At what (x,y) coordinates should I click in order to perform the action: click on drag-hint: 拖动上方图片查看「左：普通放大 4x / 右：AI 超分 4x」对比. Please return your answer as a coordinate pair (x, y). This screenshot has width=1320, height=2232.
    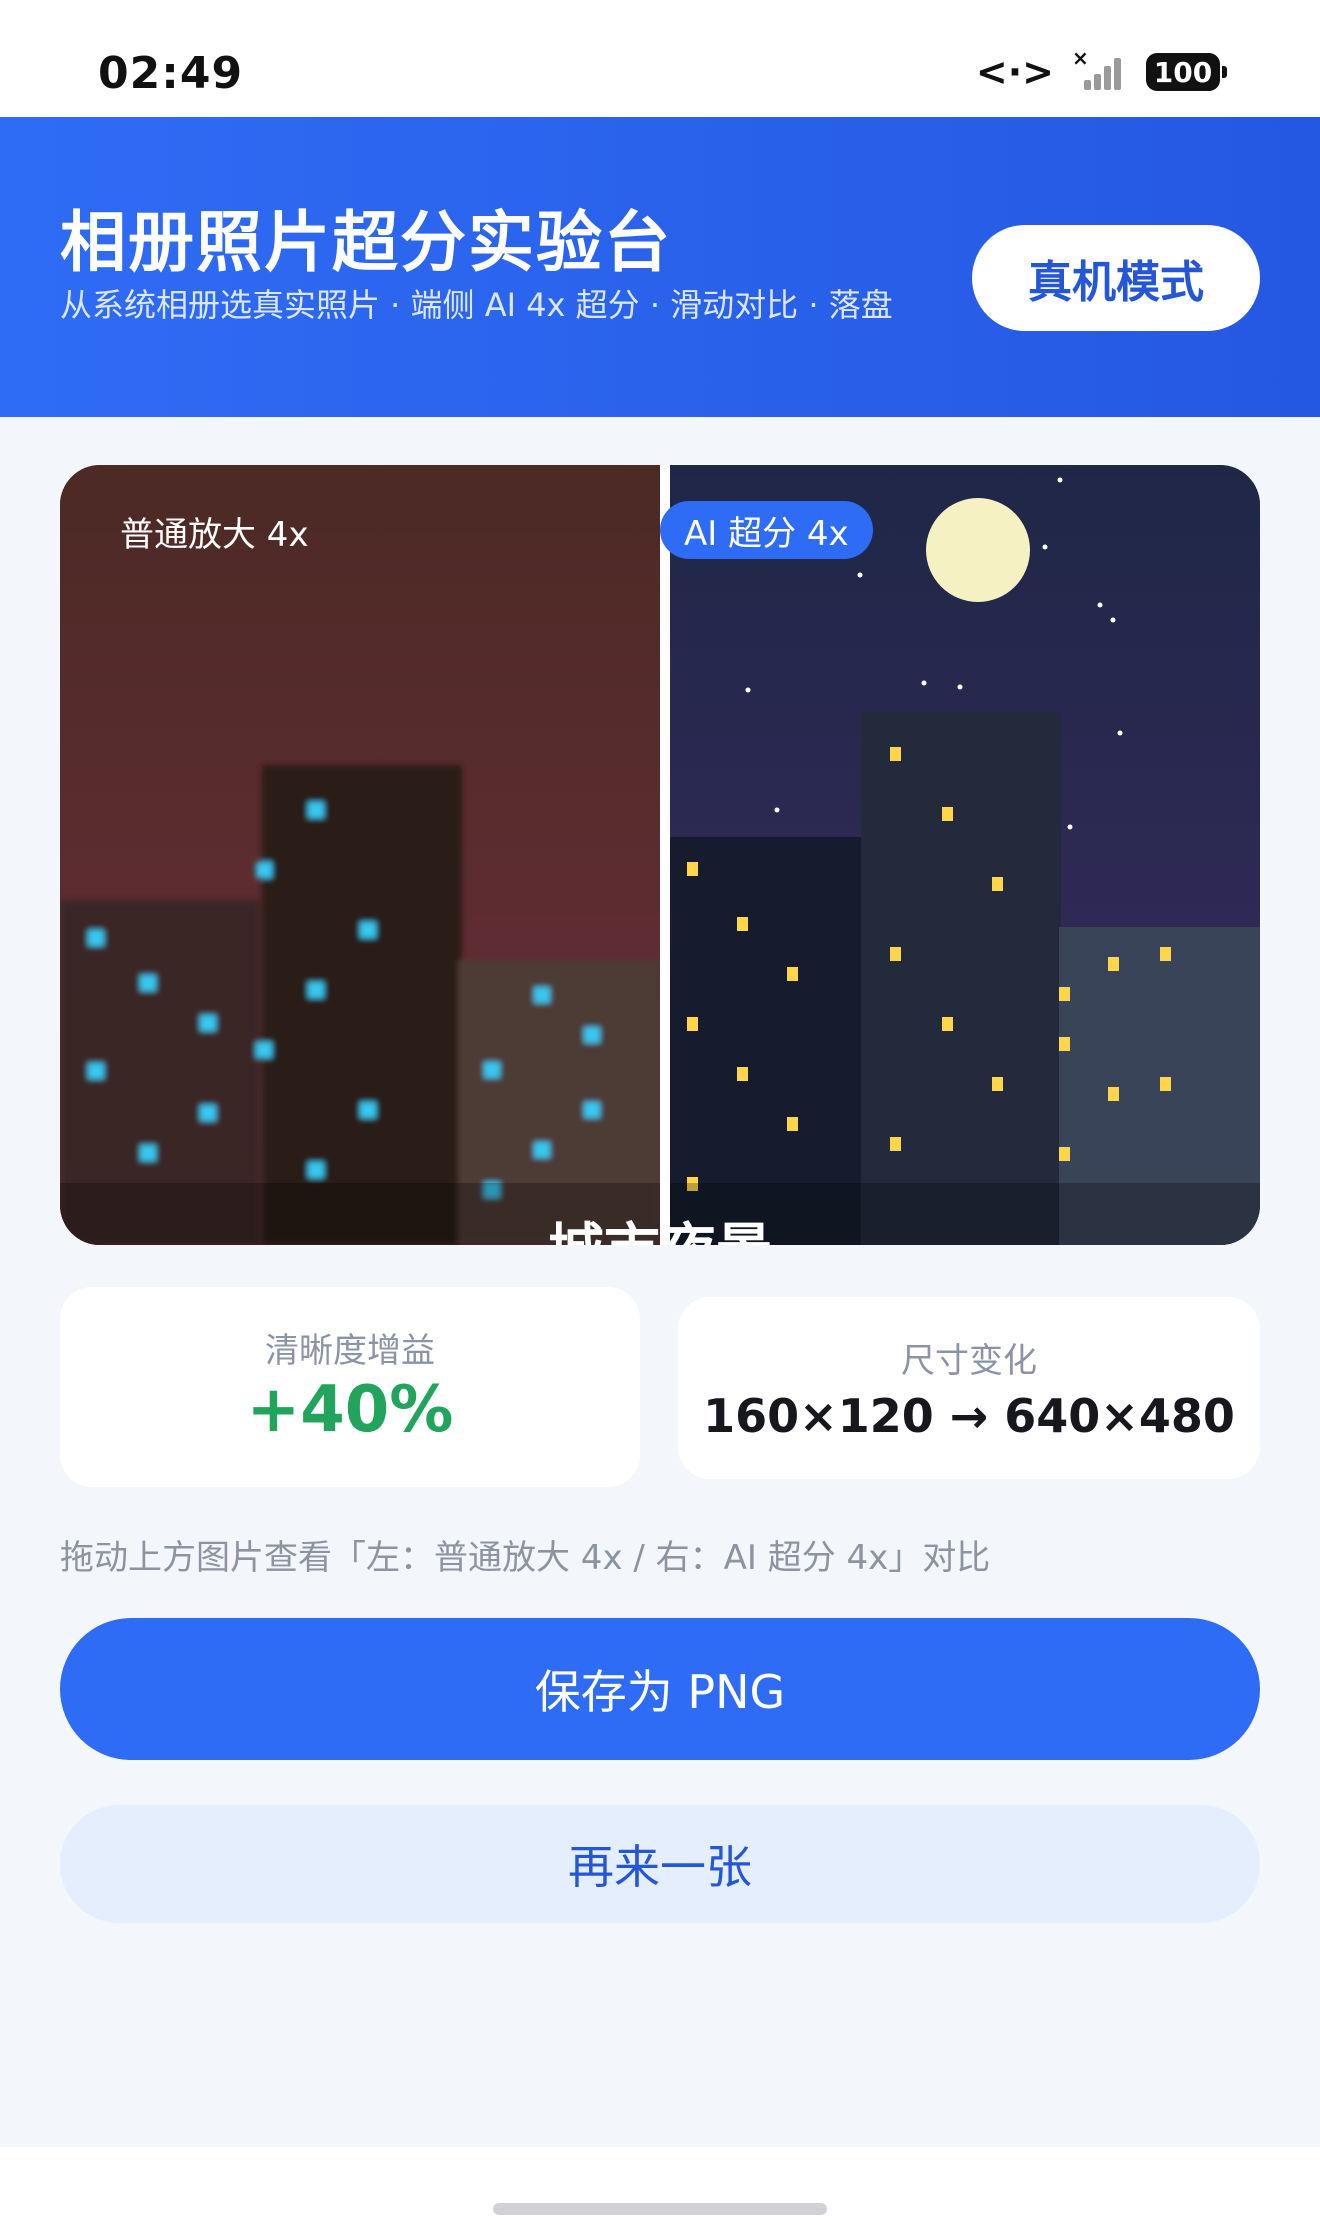
    Looking at the image, I should click on (525, 1558).